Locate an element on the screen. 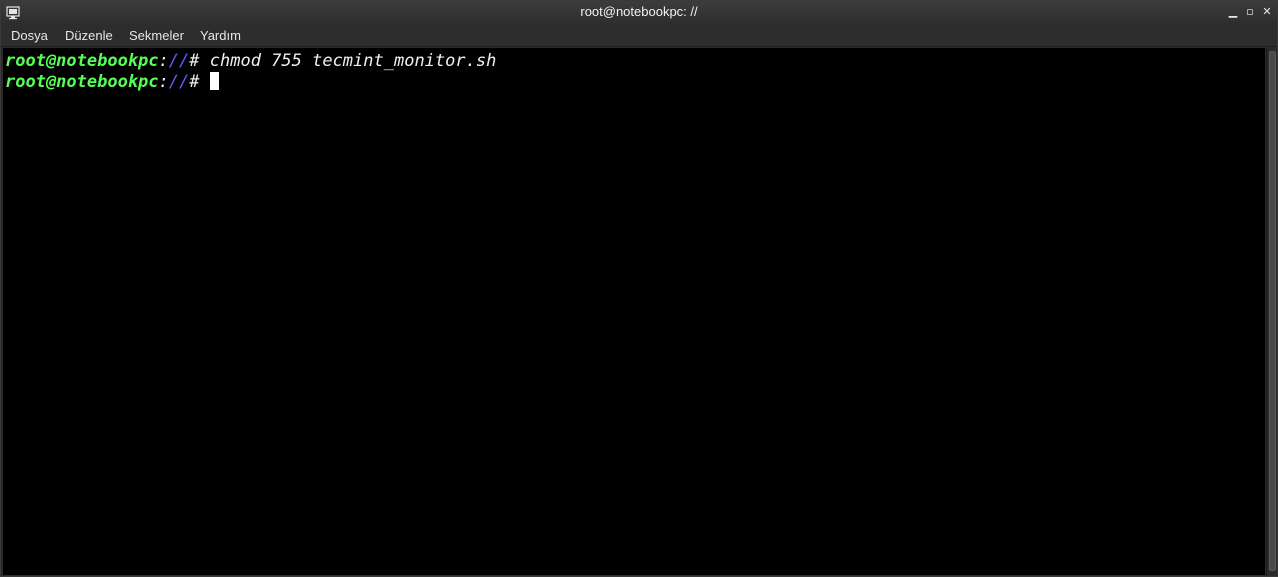 This screenshot has width=1278, height=577. title-bar: root@notebookpc: // ▁ ▫ ✕ is located at coordinates (639, 12).